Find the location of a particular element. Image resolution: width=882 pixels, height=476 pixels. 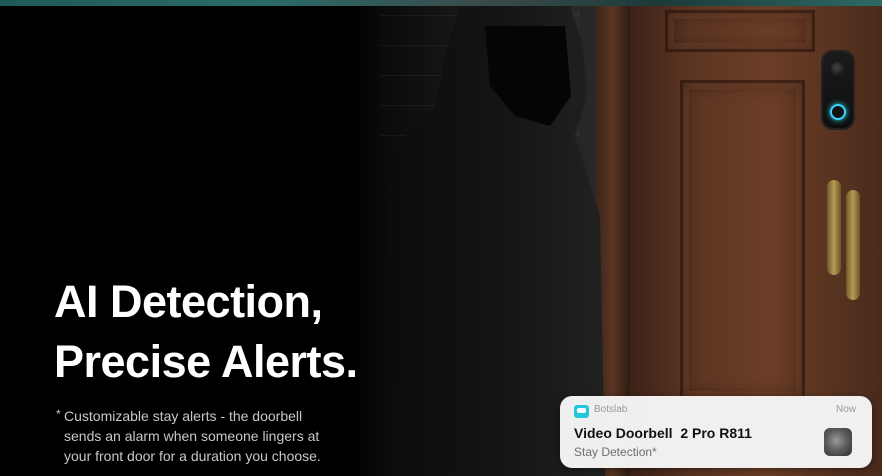

door-handle-right is located at coordinates (853, 245).